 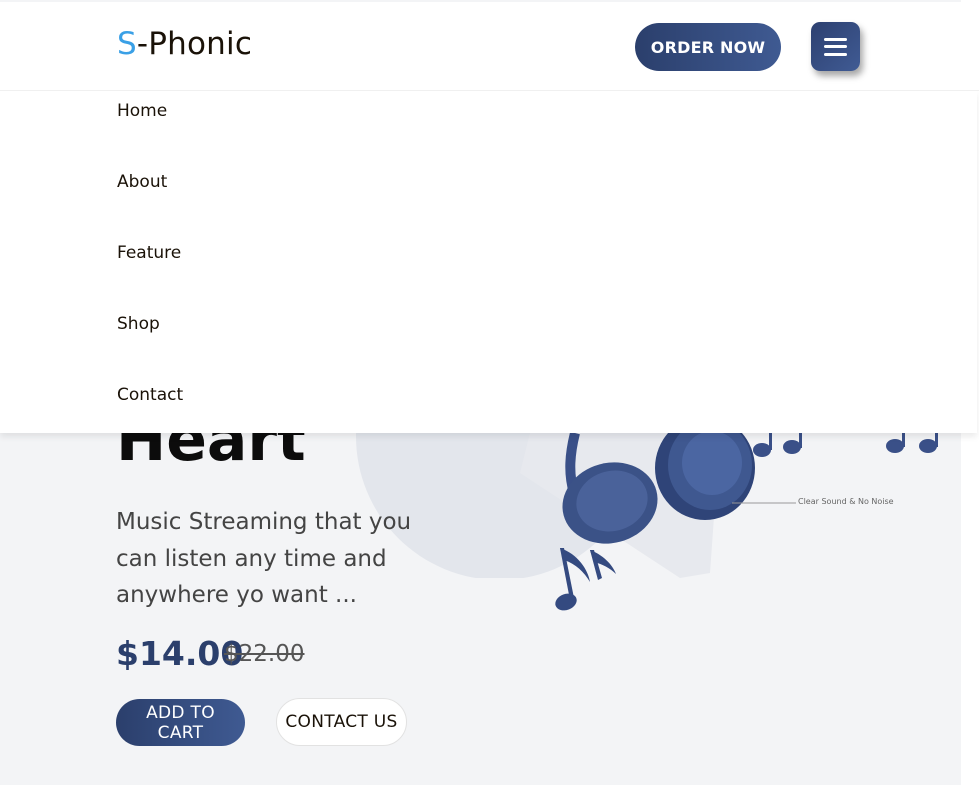 What do you see at coordinates (150, 395) in the screenshot?
I see `nav-item-contact: Contact` at bounding box center [150, 395].